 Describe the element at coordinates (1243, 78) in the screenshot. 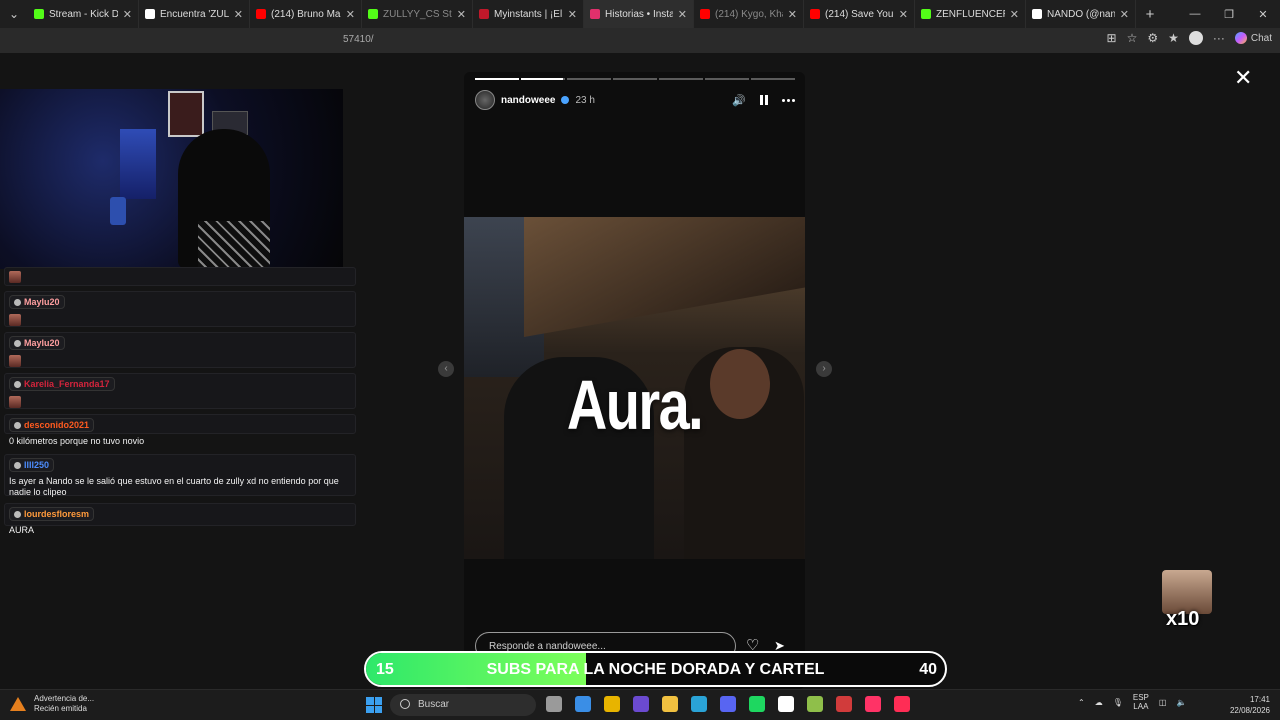

I see `close-story-icon: ✕` at that location.